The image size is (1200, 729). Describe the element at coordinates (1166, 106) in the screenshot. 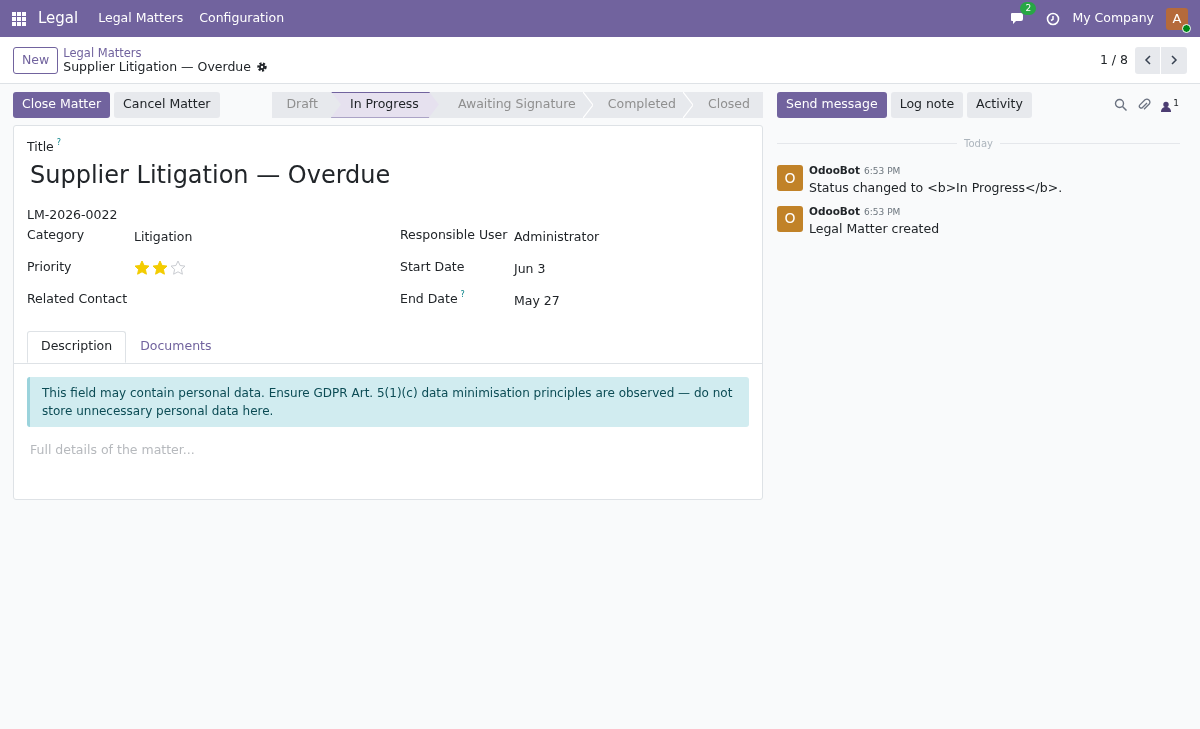

I see `person-icon` at that location.